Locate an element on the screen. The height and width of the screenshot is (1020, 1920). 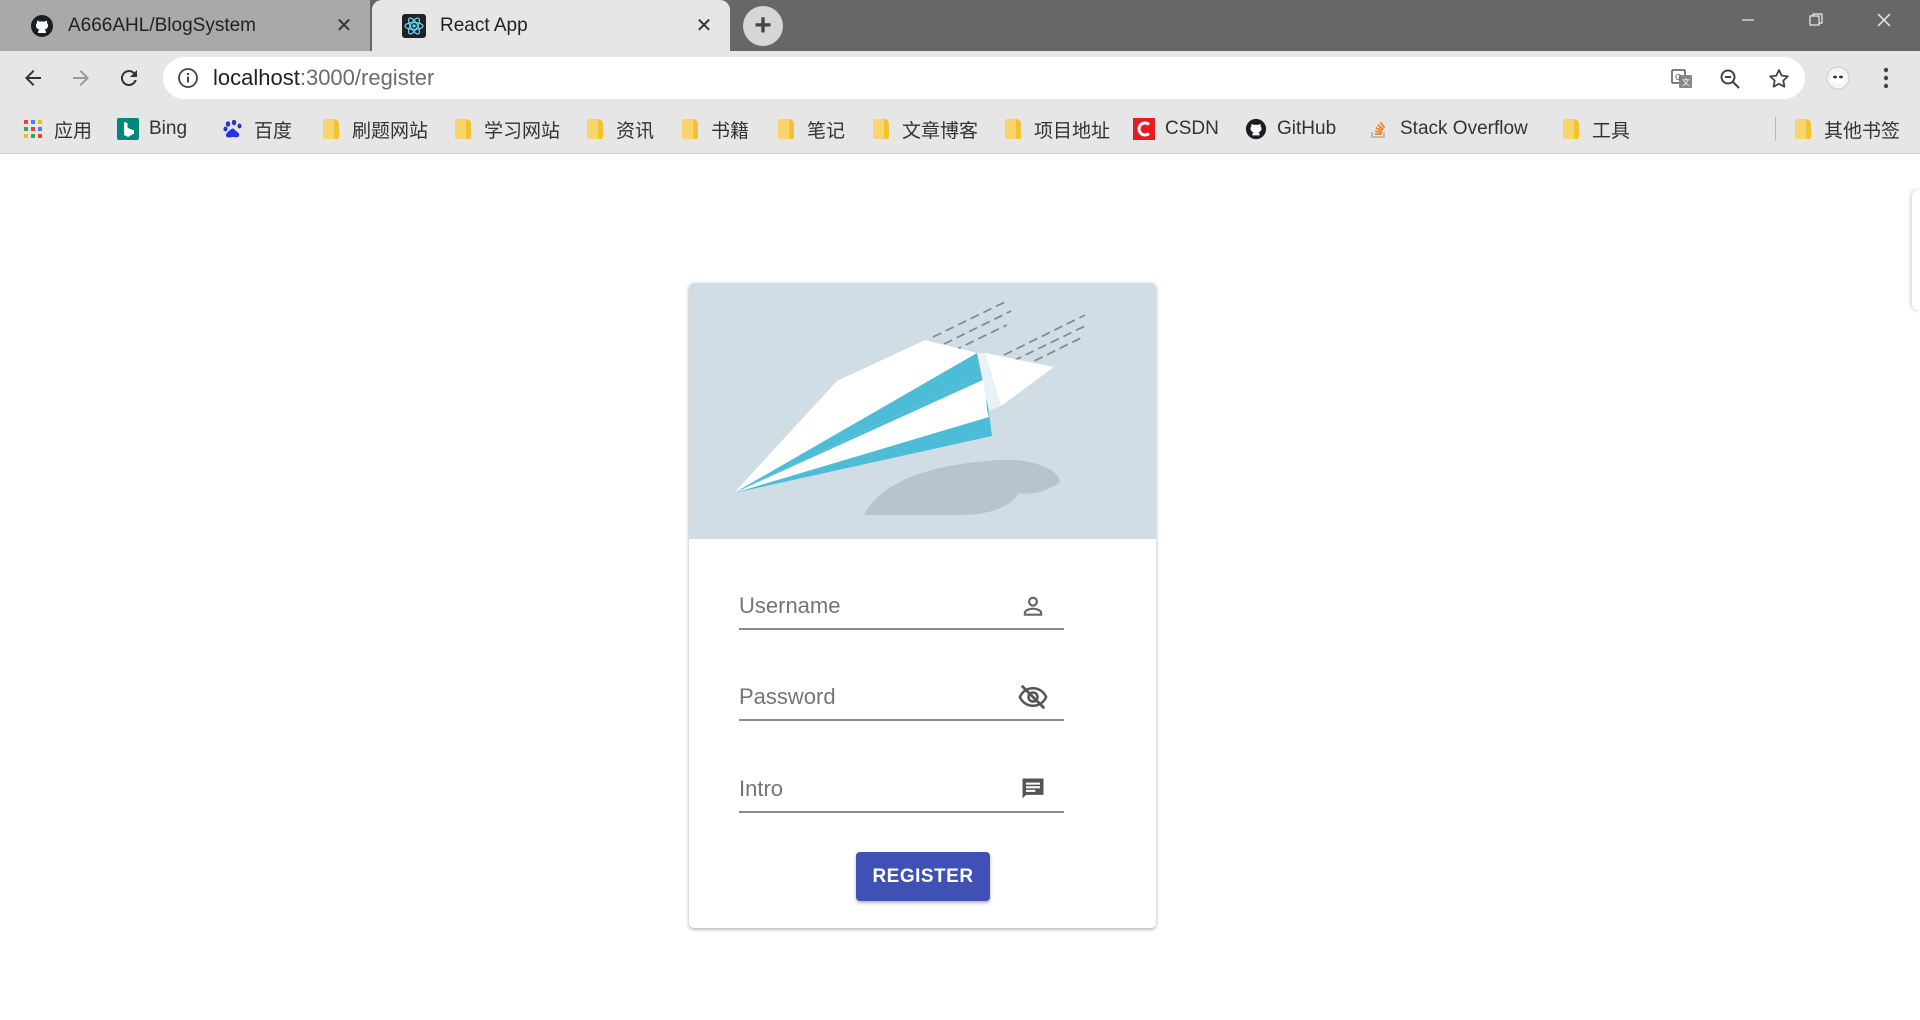
bookmark-folder: 学习网站 is located at coordinates (506, 129).